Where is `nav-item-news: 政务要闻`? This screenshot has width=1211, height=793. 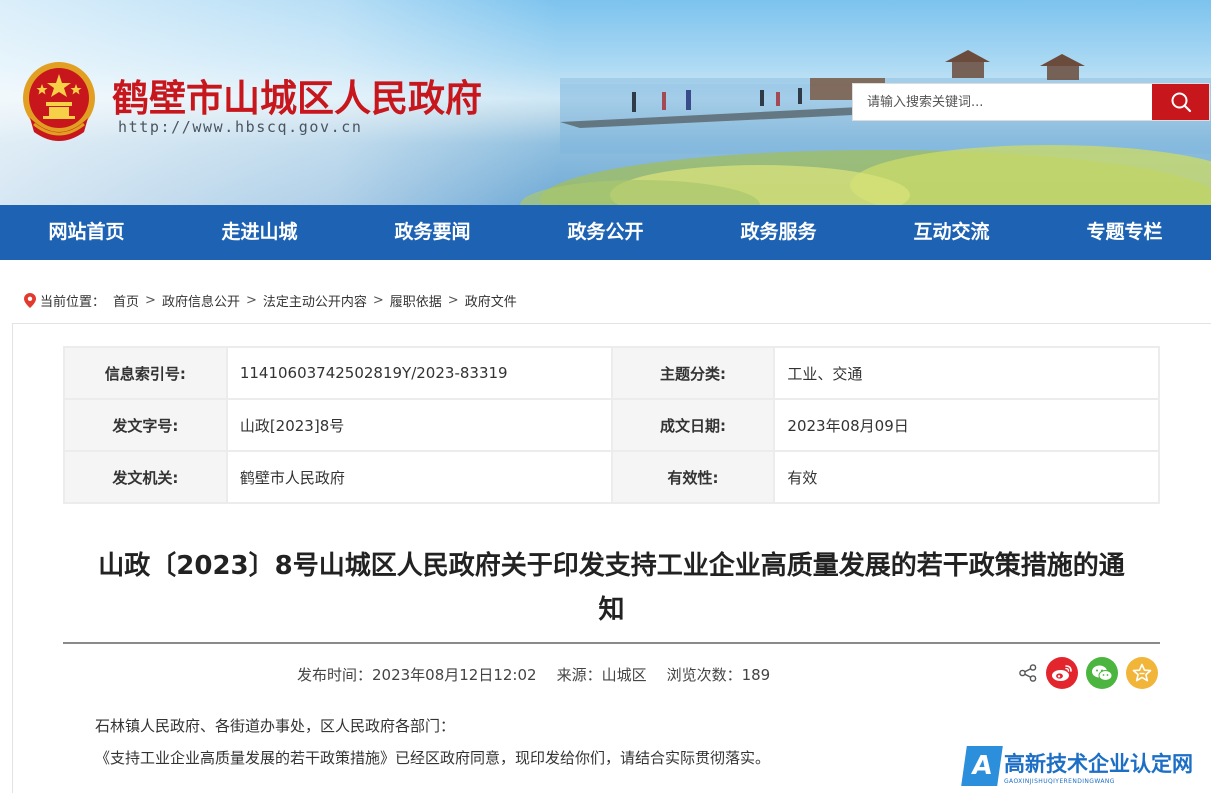
nav-item-news: 政务要闻 is located at coordinates (432, 232).